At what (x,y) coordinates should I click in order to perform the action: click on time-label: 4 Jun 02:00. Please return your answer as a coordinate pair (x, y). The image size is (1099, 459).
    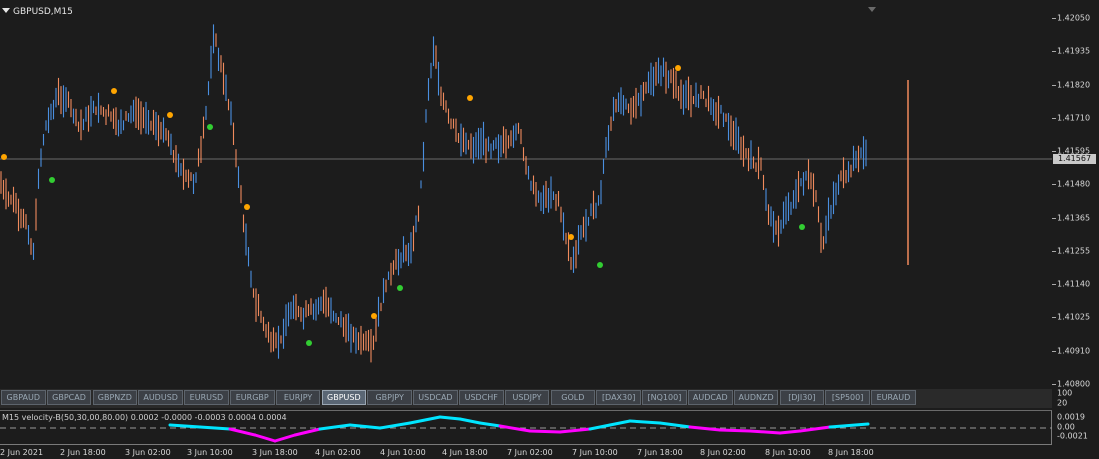
    Looking at the image, I should click on (338, 452).